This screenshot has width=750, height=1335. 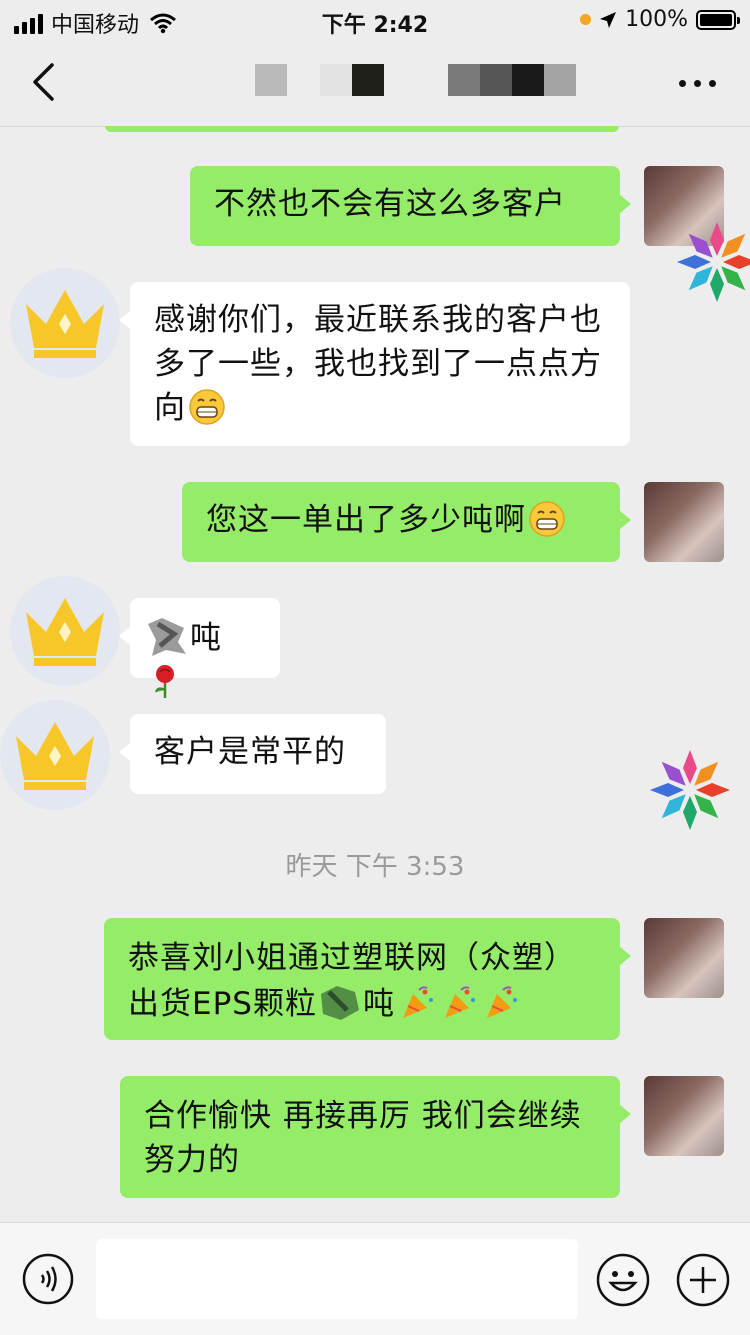 What do you see at coordinates (420, 80) in the screenshot?
I see `chat-title` at bounding box center [420, 80].